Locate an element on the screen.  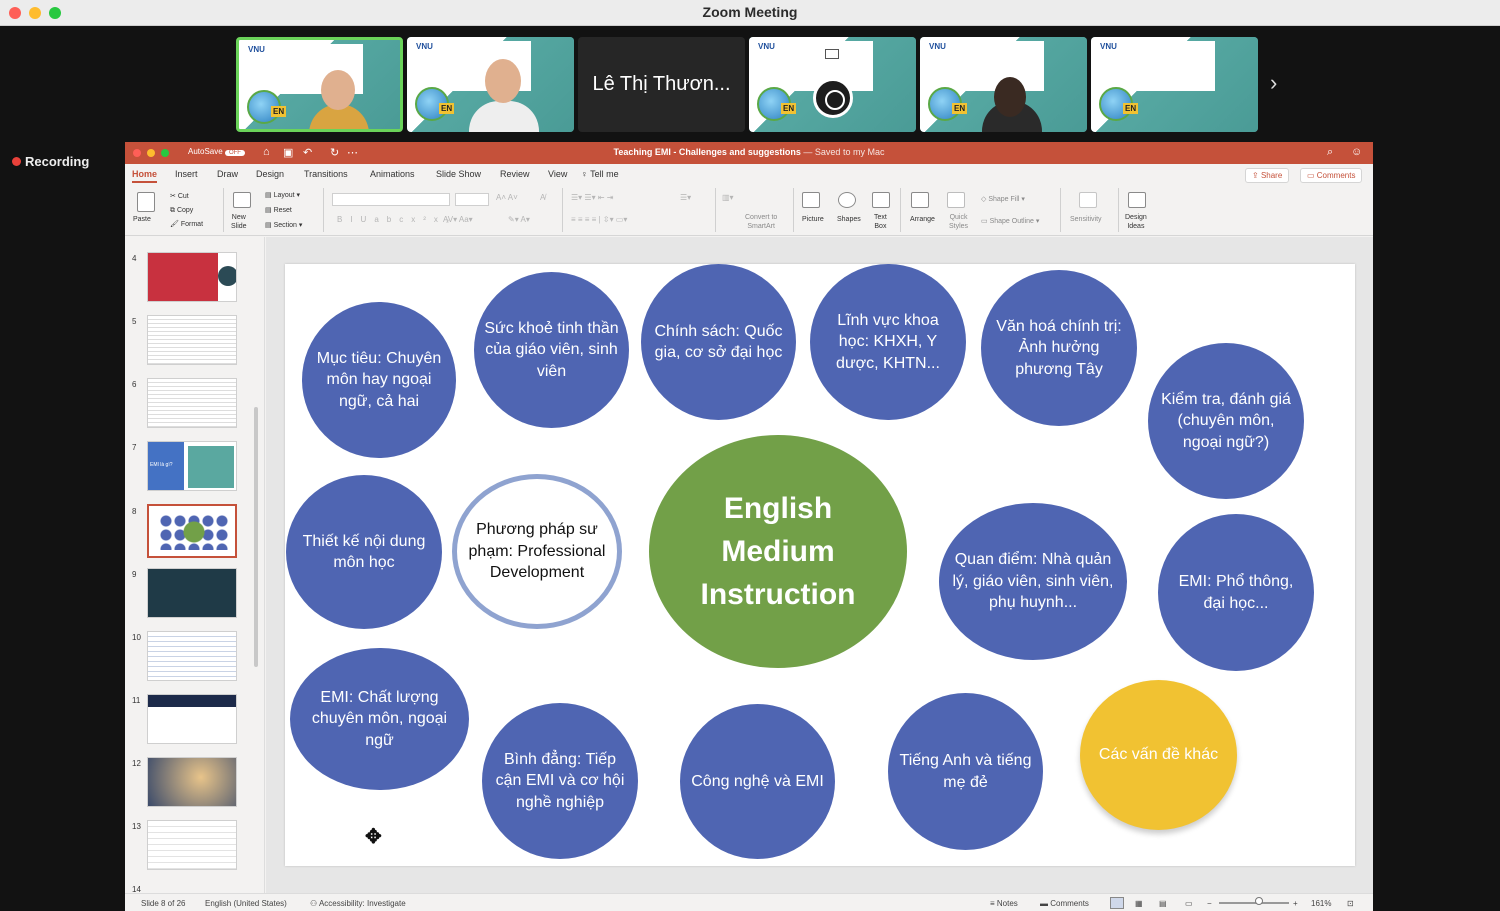
arrange-icon is located at coordinates (920, 200).